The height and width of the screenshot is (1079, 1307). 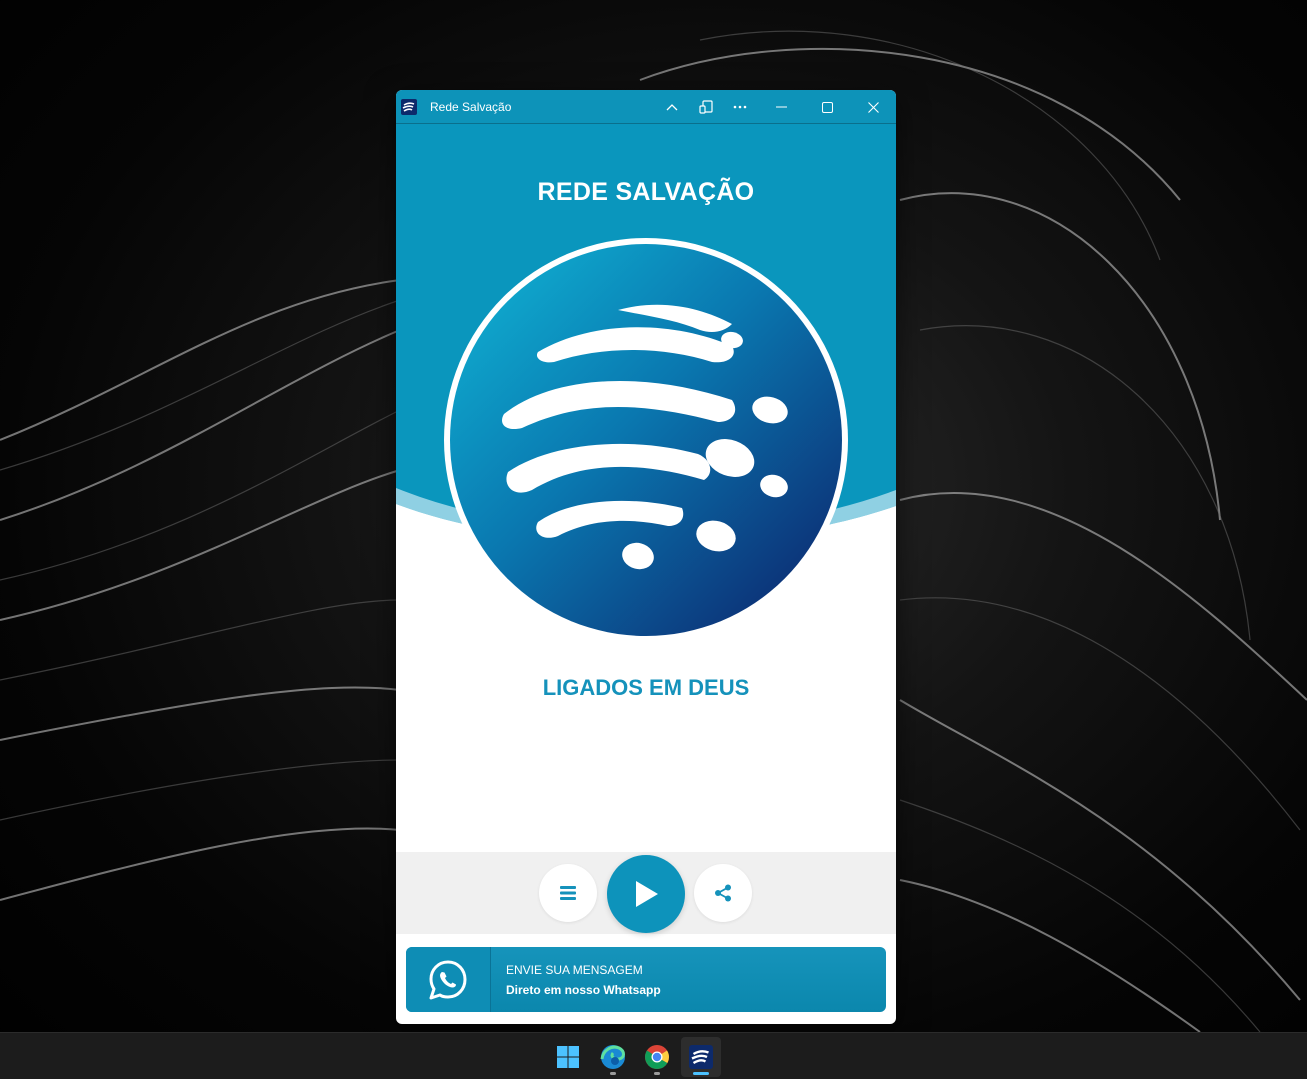 I want to click on play-button, so click(x=646, y=894).